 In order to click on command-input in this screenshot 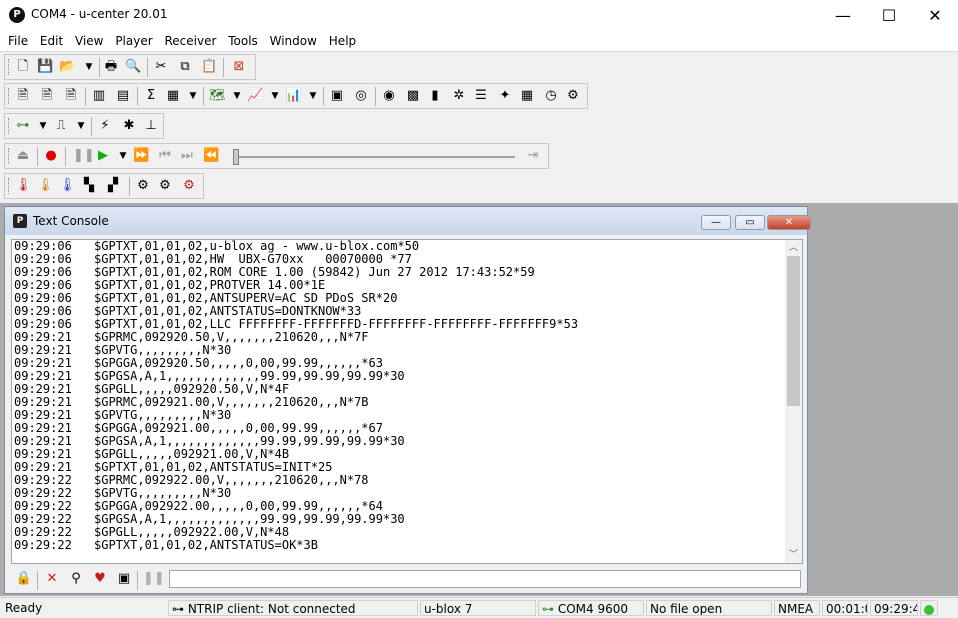, I will do `click(485, 579)`.